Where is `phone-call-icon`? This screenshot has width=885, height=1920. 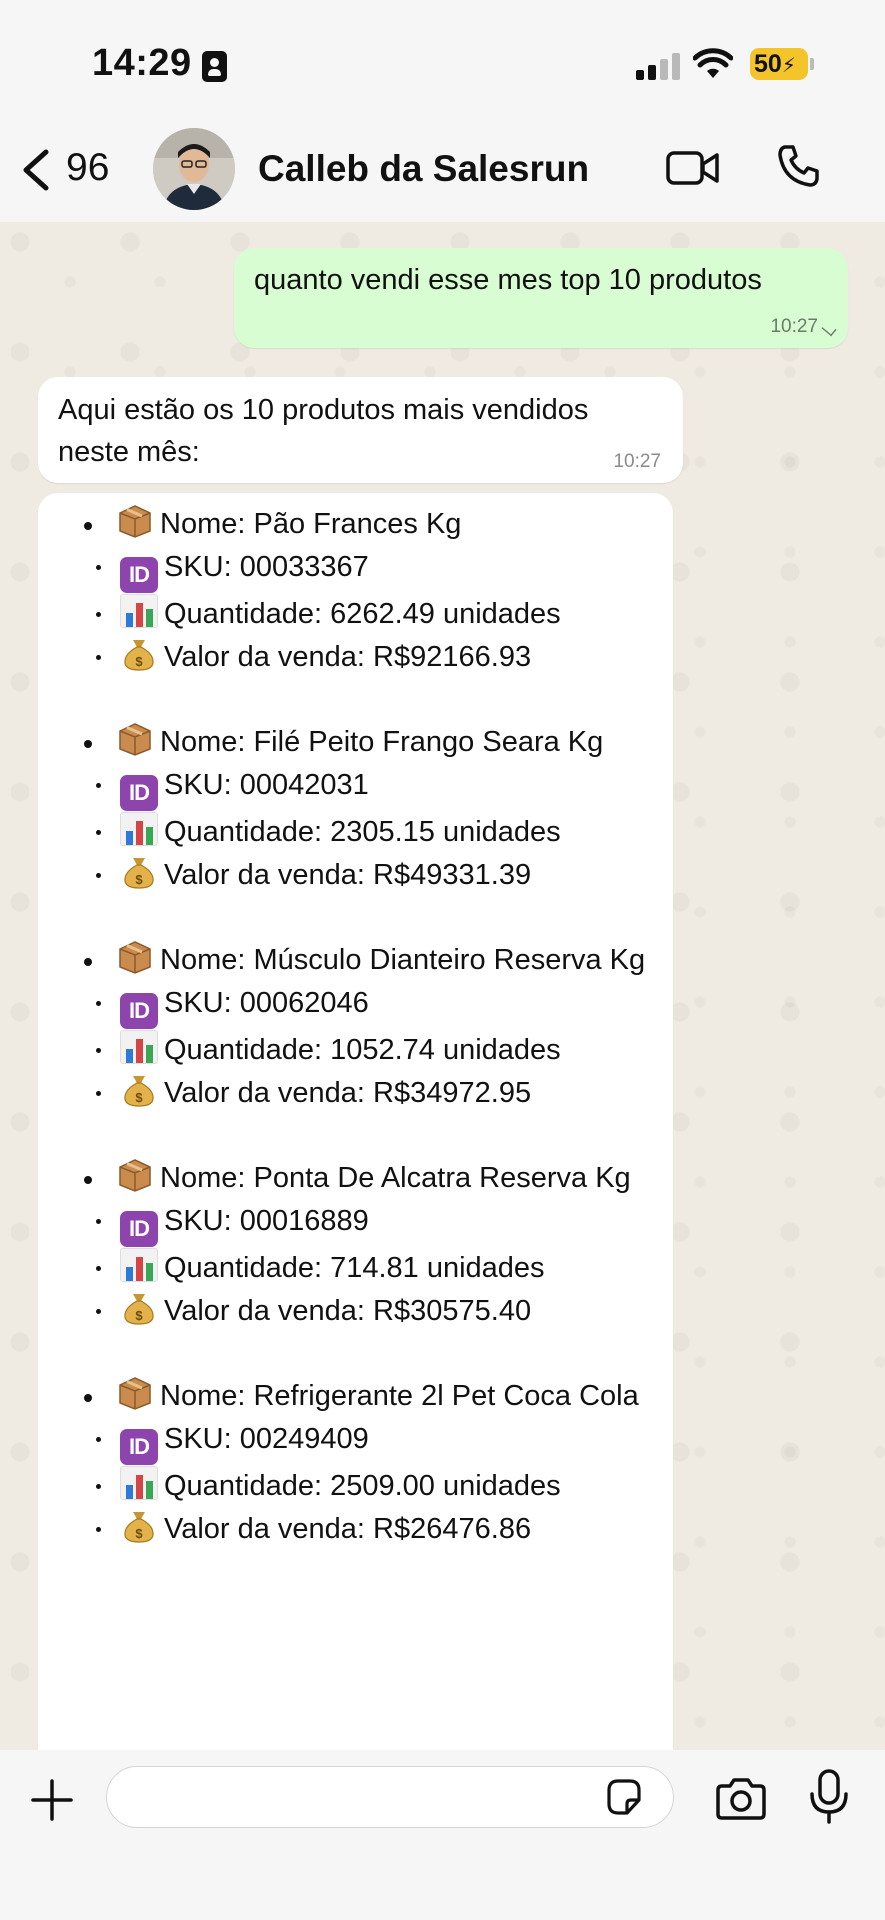 phone-call-icon is located at coordinates (799, 166).